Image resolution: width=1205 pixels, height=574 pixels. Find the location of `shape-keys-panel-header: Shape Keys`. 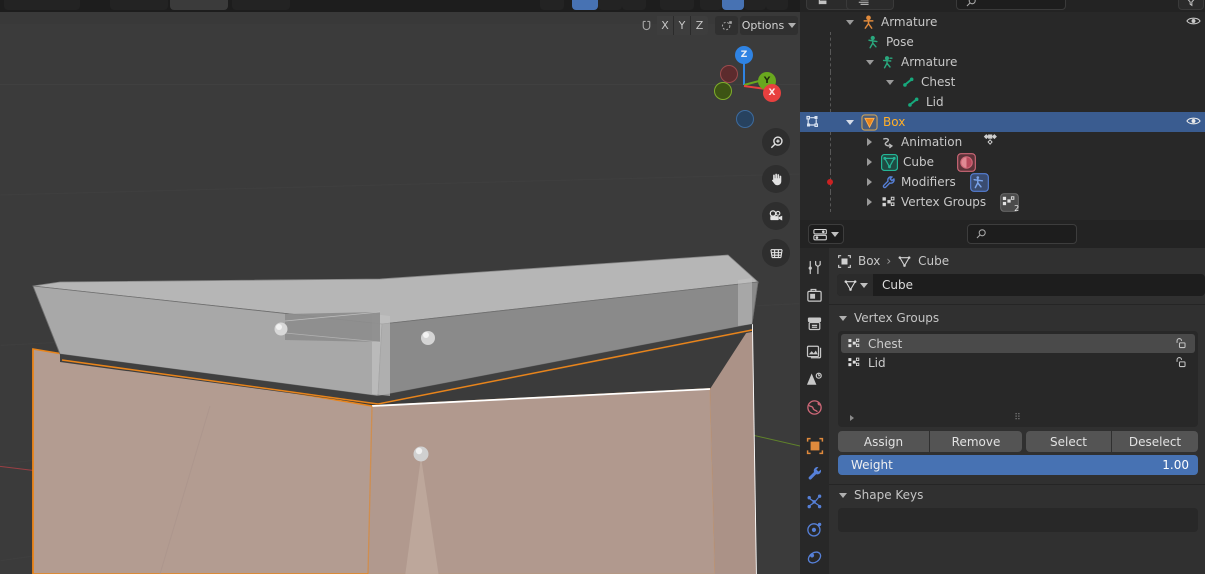

shape-keys-panel-header: Shape Keys is located at coordinates (1017, 495).